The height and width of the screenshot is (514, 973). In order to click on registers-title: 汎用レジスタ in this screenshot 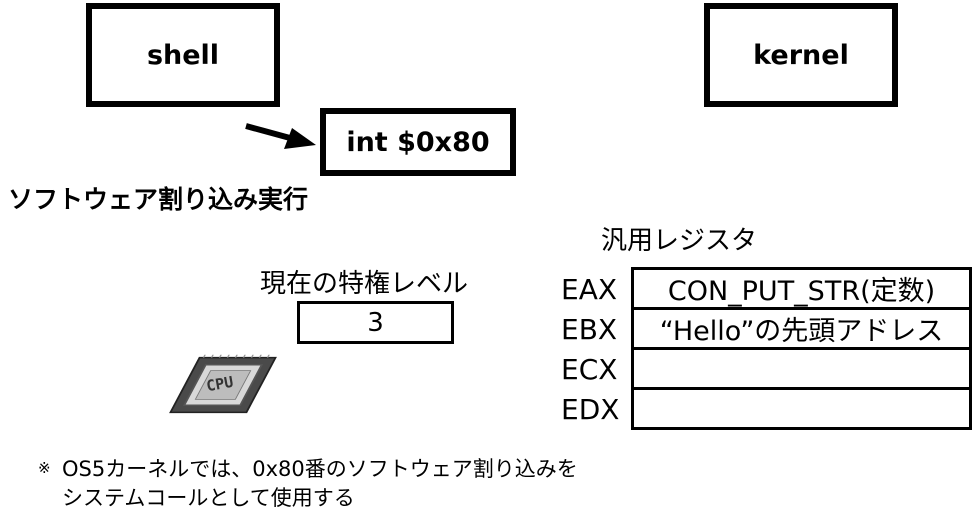, I will do `click(679, 241)`.